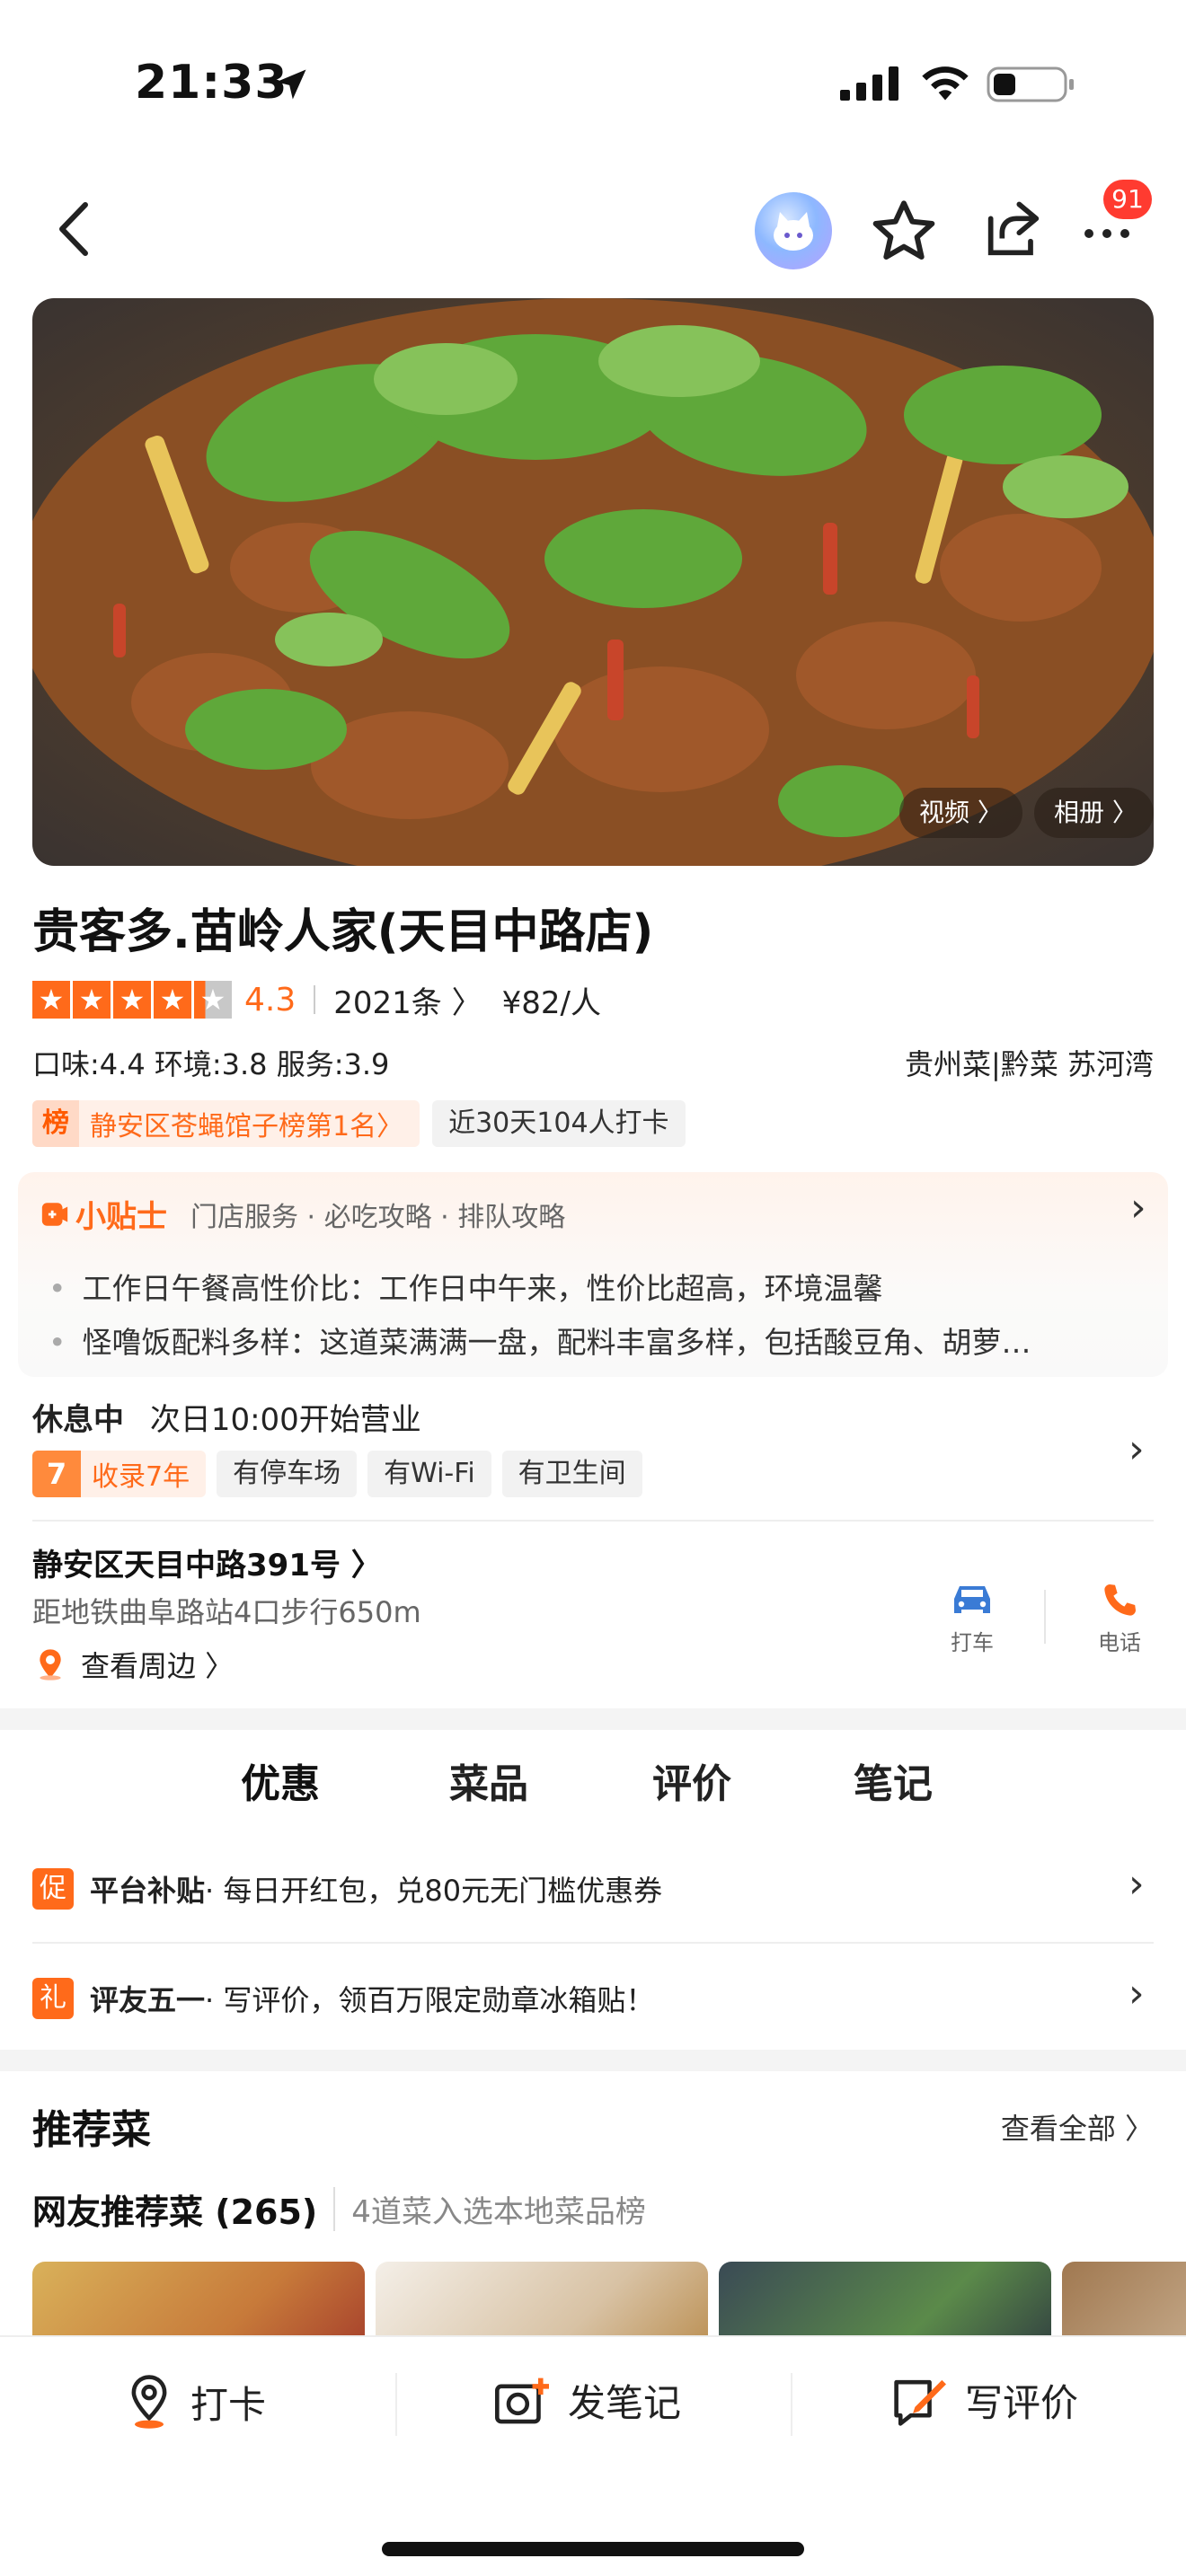 Image resolution: width=1186 pixels, height=2576 pixels. I want to click on dish-carousel, so click(609, 2299).